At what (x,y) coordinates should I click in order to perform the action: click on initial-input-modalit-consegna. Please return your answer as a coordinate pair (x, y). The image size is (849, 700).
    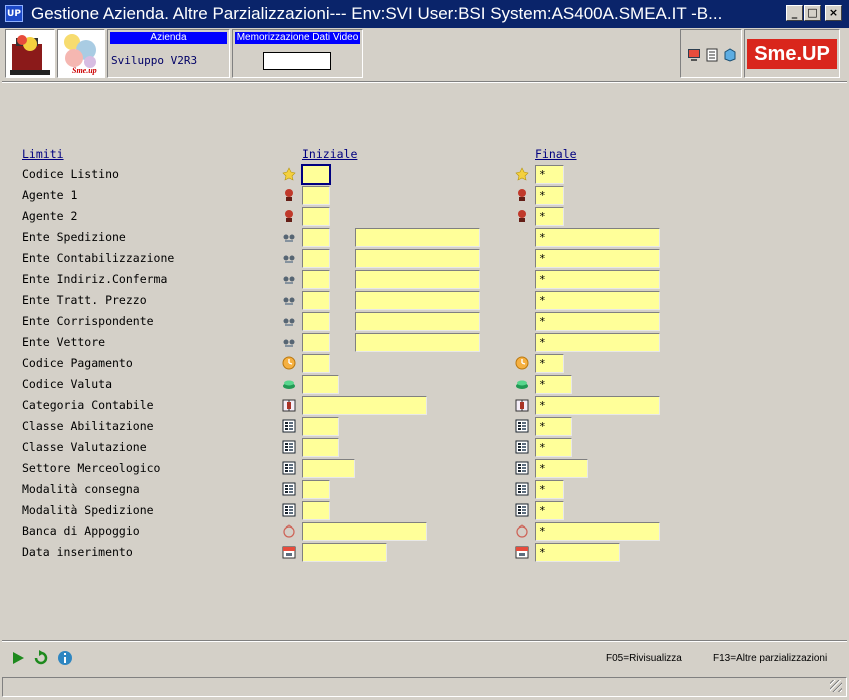
    Looking at the image, I should click on (316, 489).